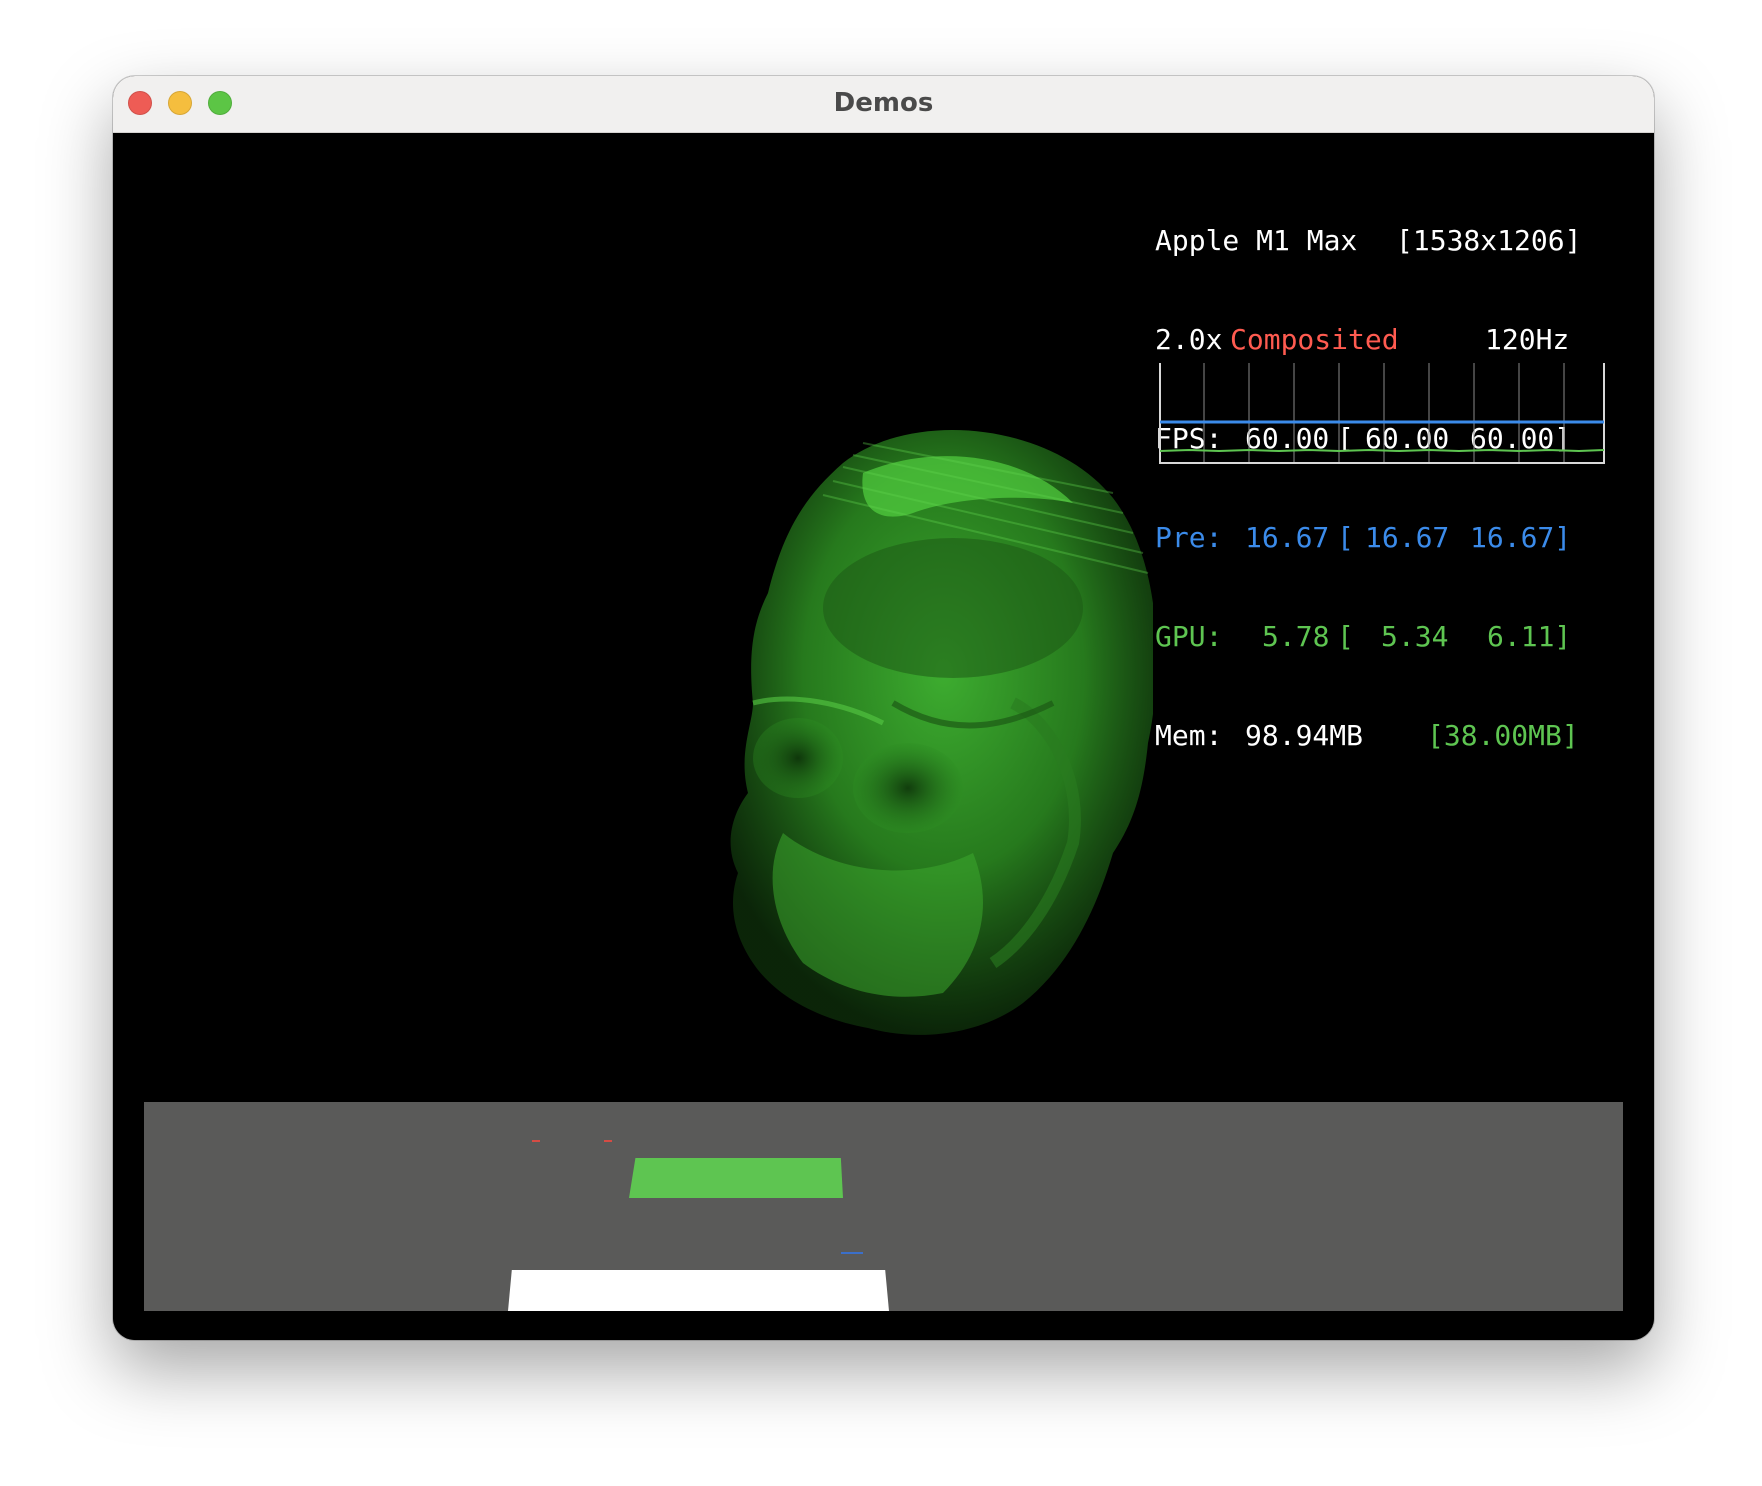 The height and width of the screenshot is (1486, 1762). What do you see at coordinates (1489, 240) in the screenshot?
I see `resolution: [1538x1206]` at bounding box center [1489, 240].